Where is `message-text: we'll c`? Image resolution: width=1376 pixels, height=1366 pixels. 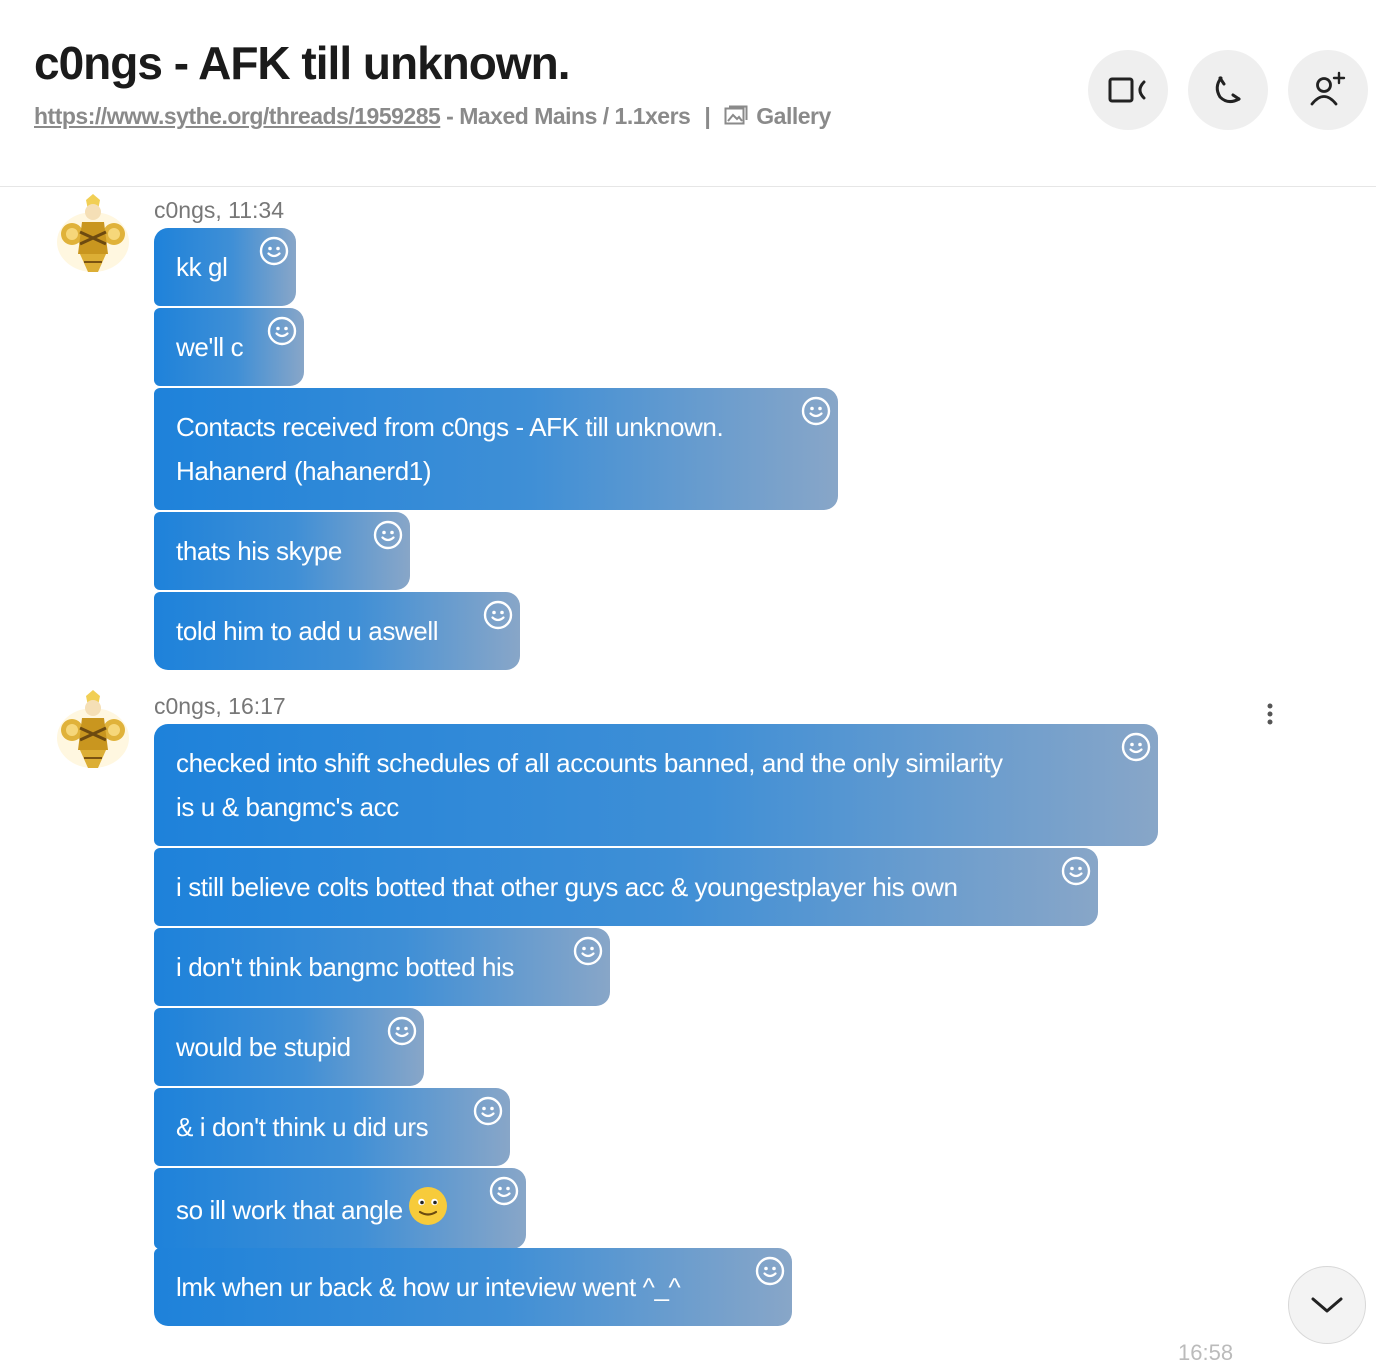
message-text: we'll c is located at coordinates (210, 347).